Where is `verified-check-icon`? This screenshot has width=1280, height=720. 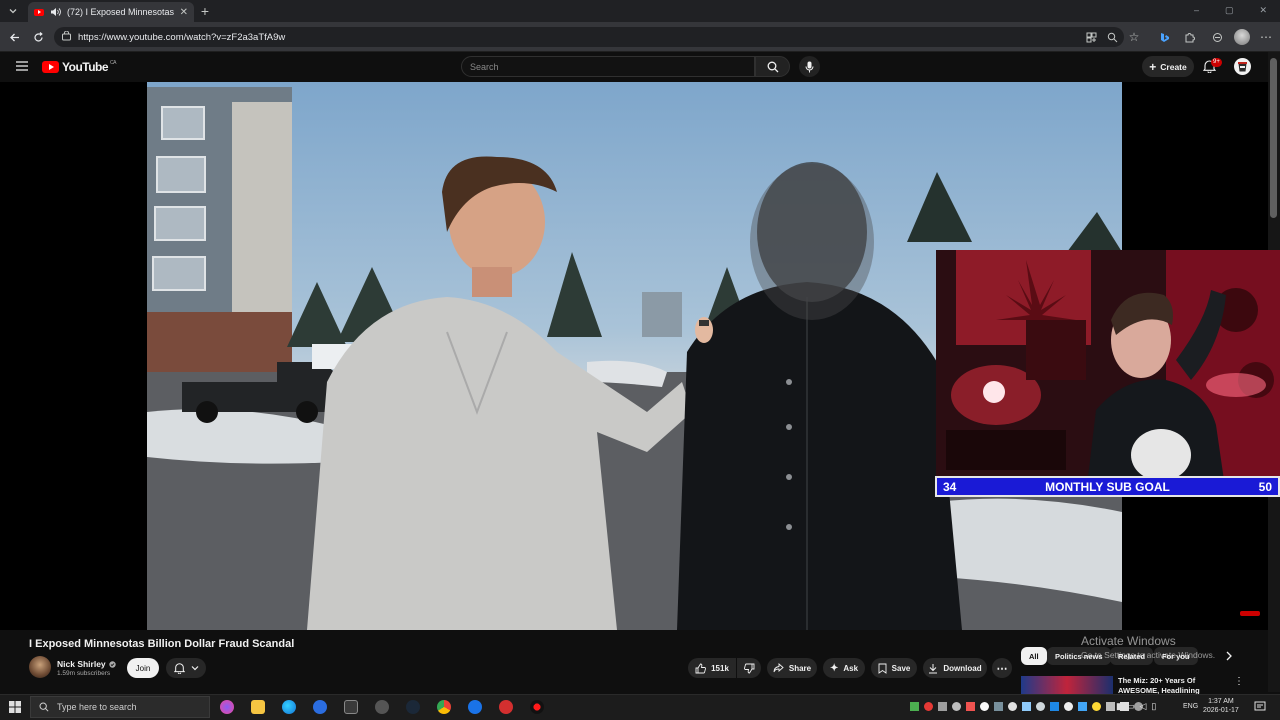
verified-check-icon is located at coordinates (112, 664).